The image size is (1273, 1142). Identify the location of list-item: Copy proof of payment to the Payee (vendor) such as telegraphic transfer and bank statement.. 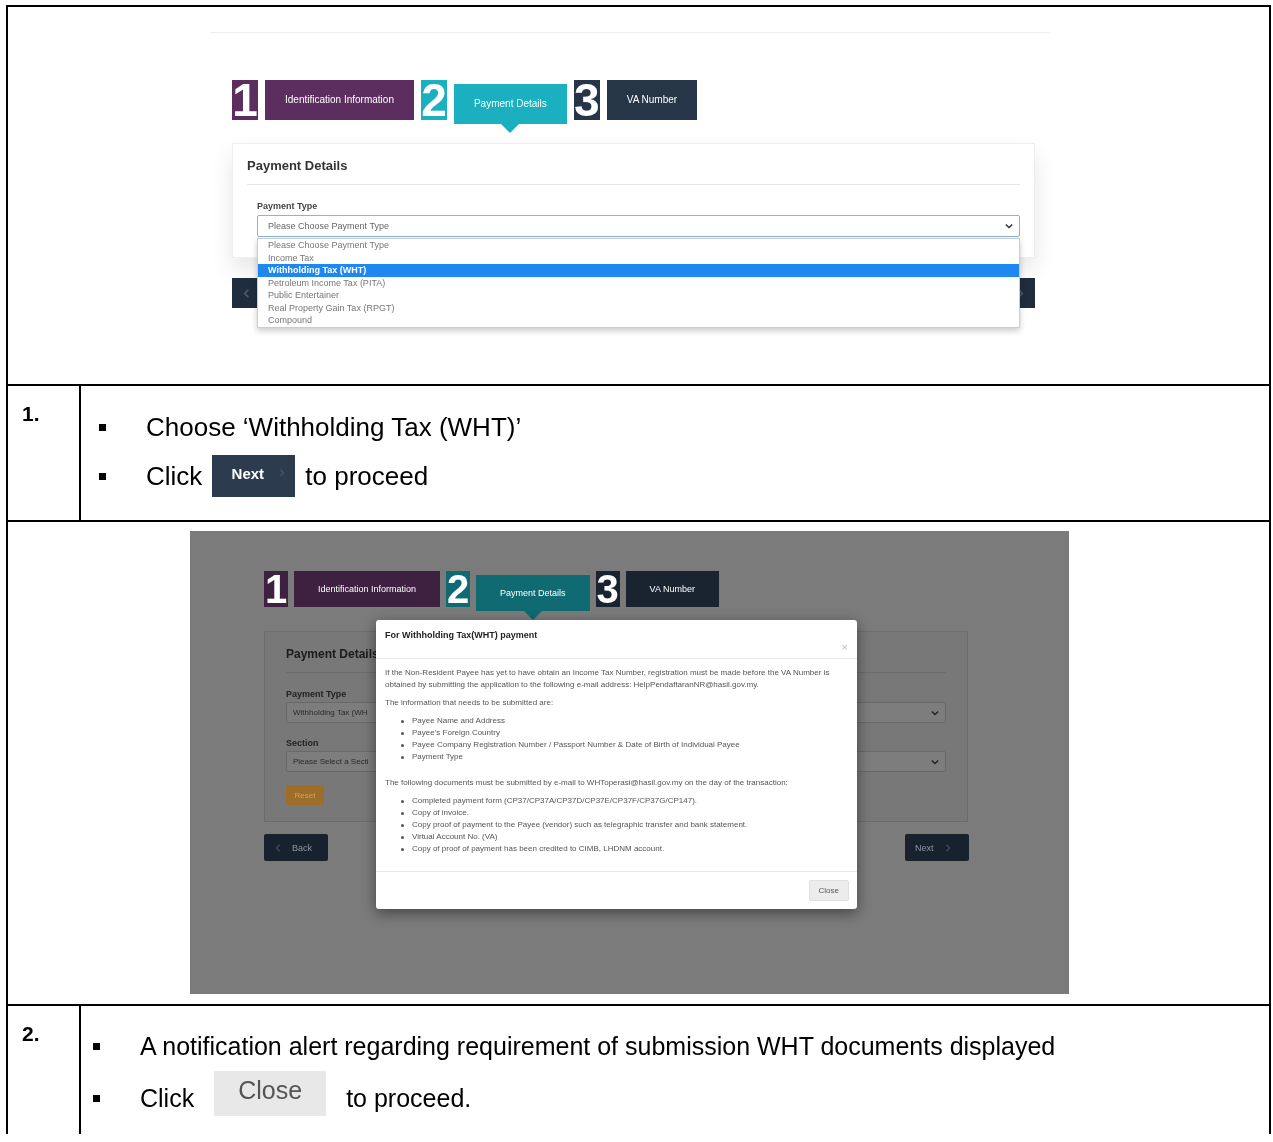
(580, 825).